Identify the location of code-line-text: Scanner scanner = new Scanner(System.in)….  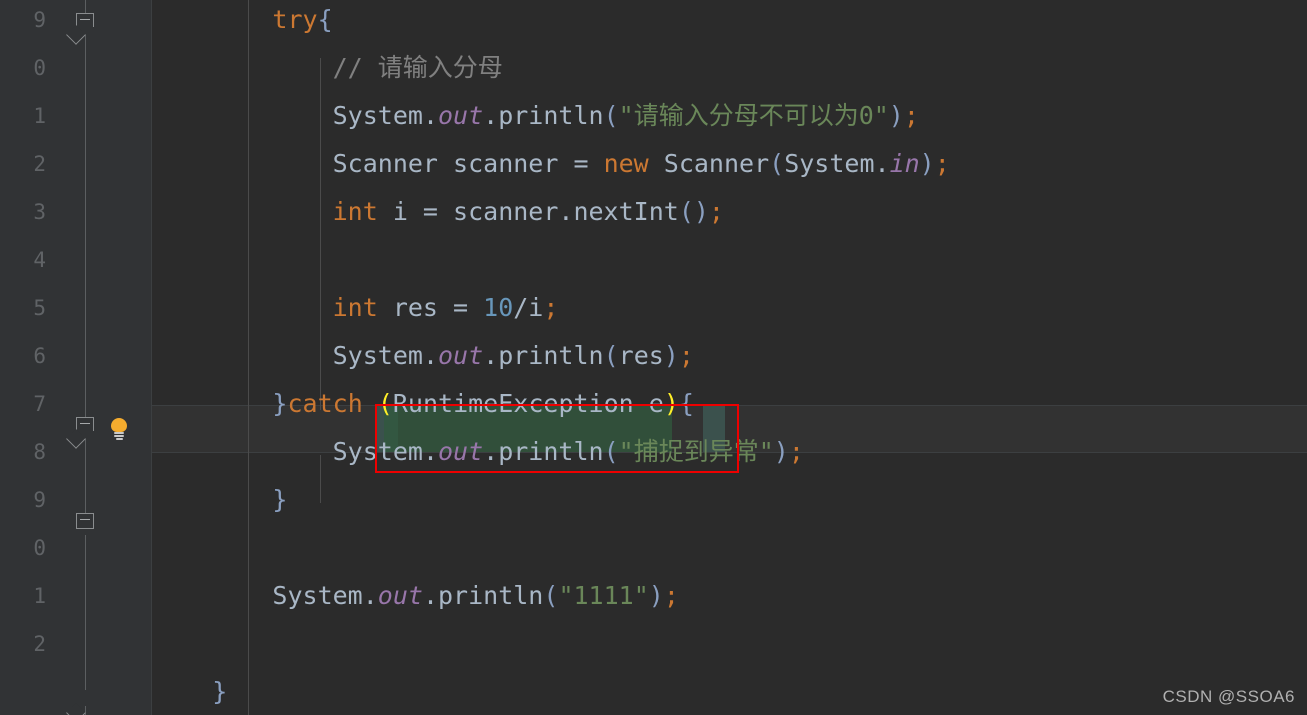
(551, 163).